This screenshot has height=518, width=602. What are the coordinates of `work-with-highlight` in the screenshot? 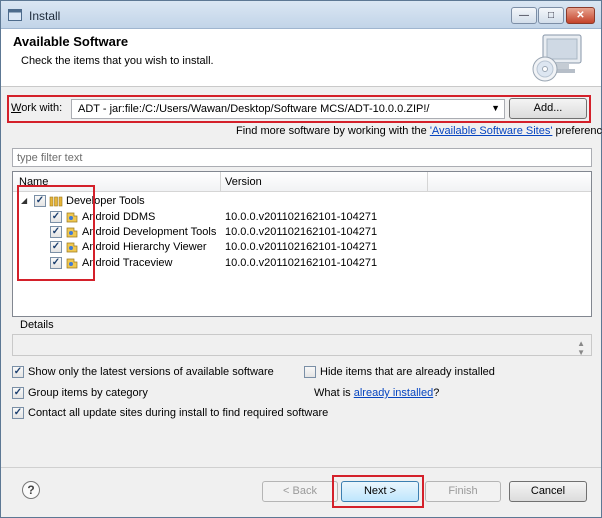 It's located at (299, 109).